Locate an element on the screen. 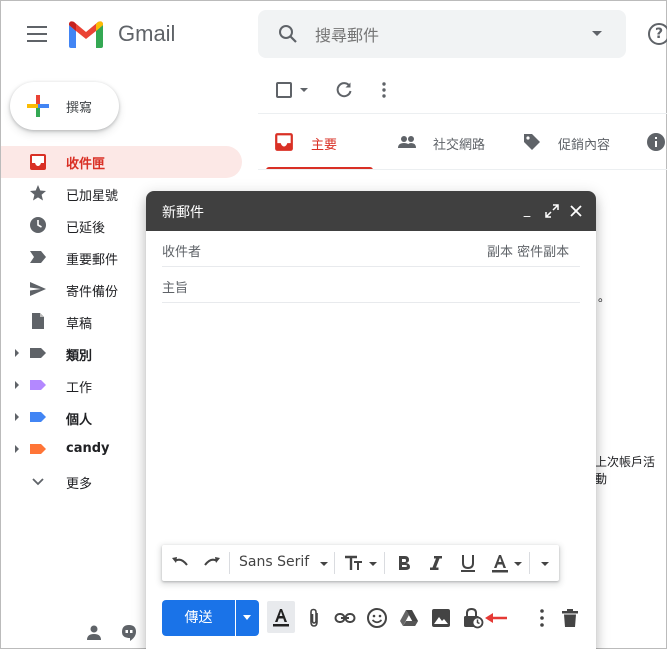 Image resolution: width=667 pixels, height=649 pixels. insert-link-icon is located at coordinates (345, 618).